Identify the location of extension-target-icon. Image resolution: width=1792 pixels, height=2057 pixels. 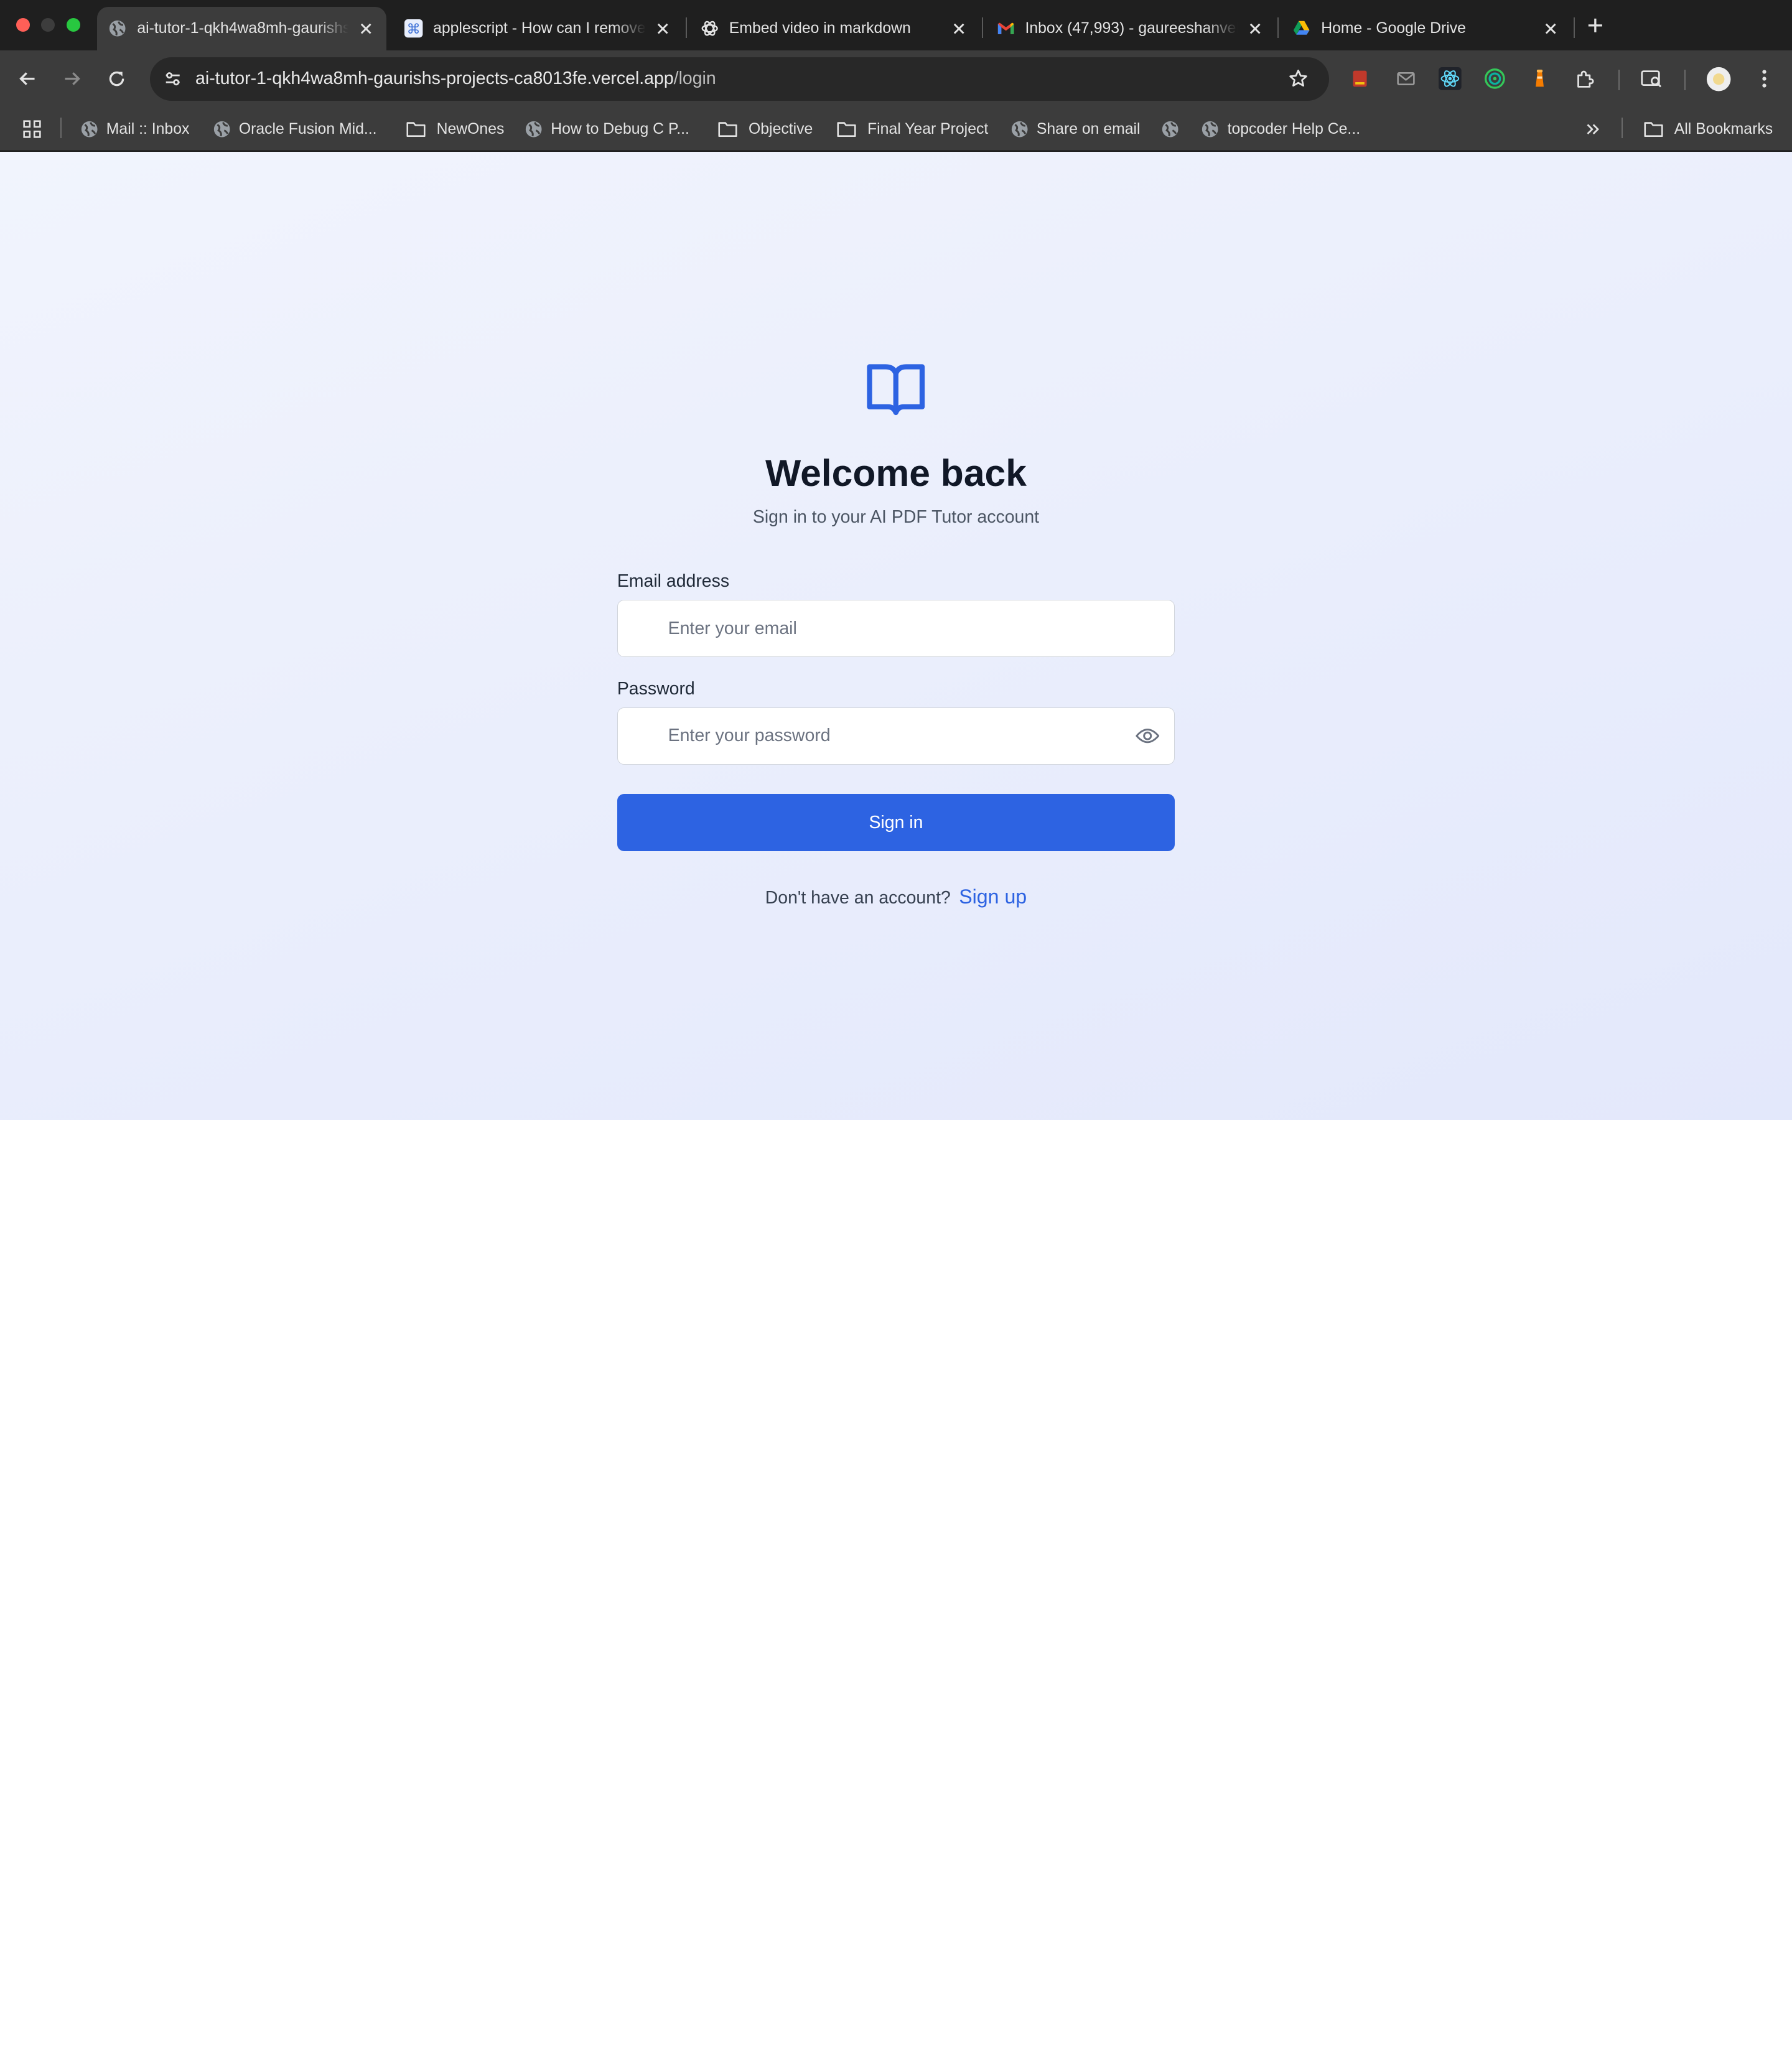
(1494, 79).